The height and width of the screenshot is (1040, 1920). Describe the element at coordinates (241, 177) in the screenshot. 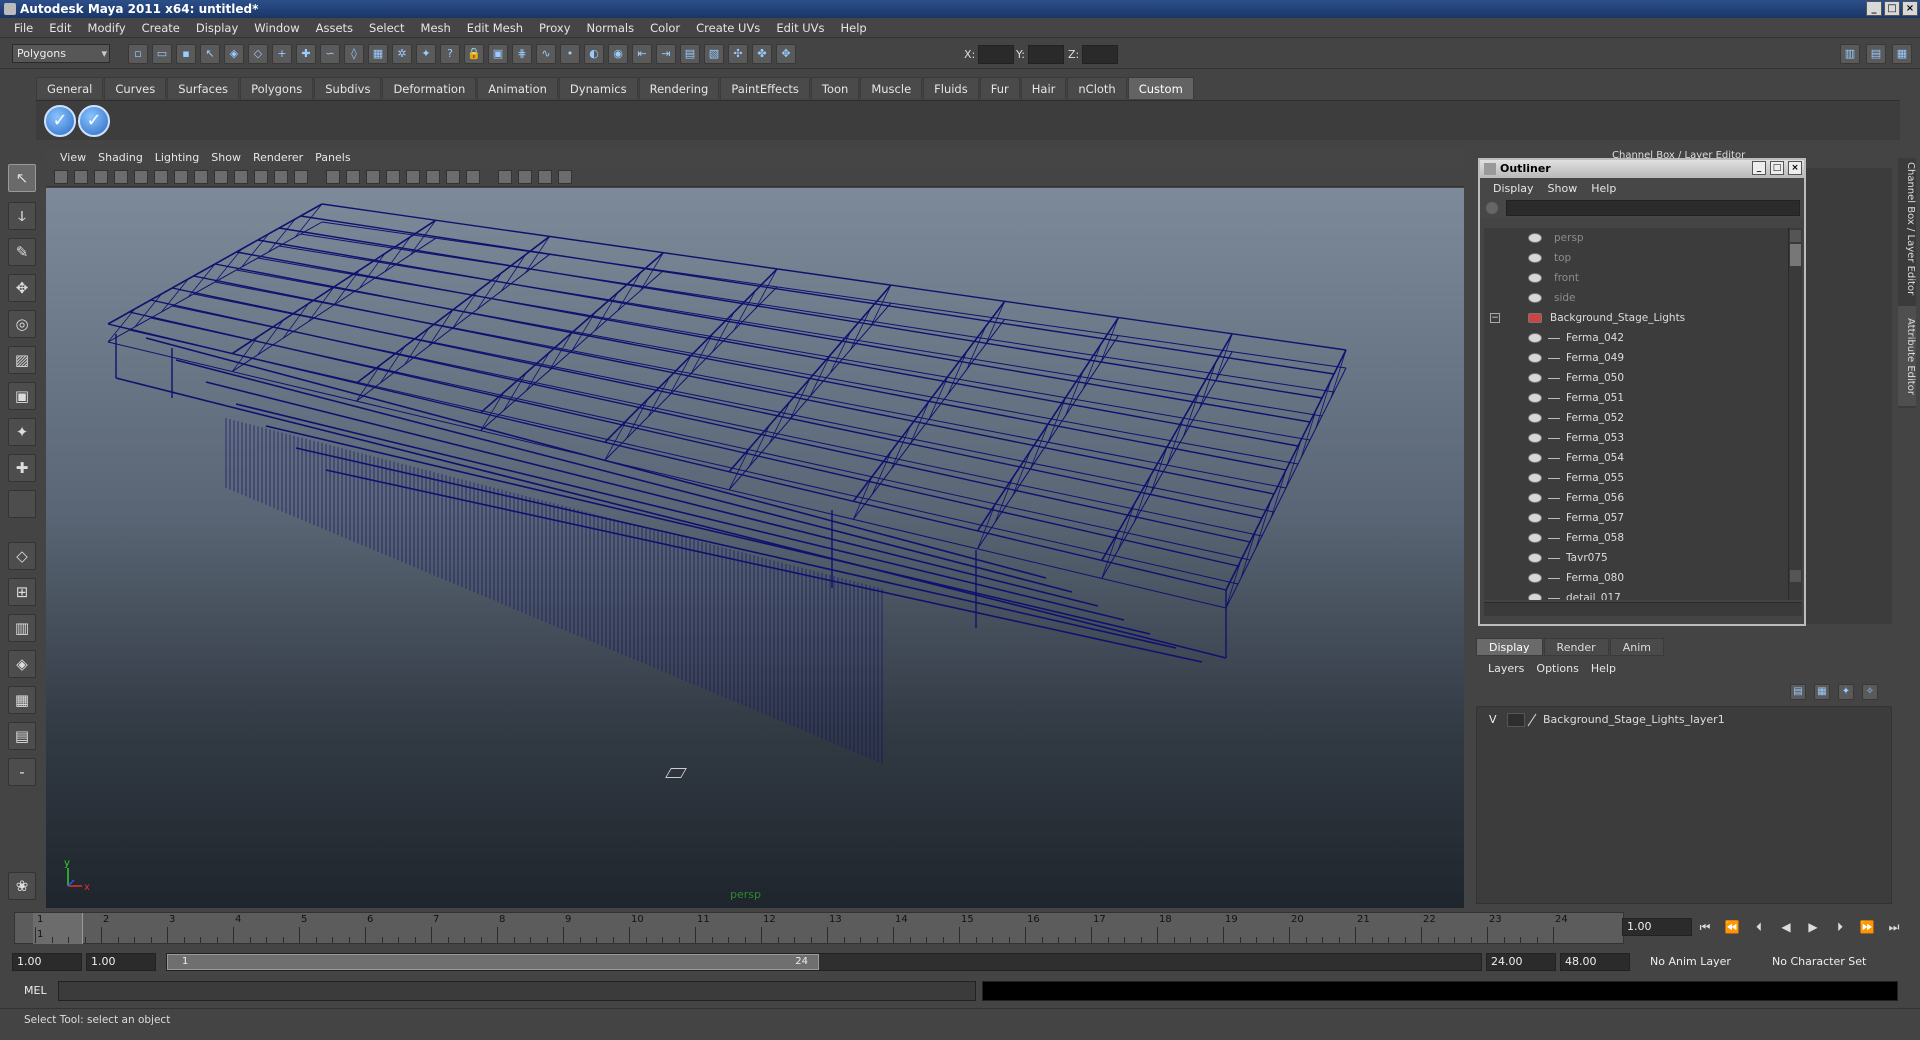

I see `gate-mask-icon` at that location.